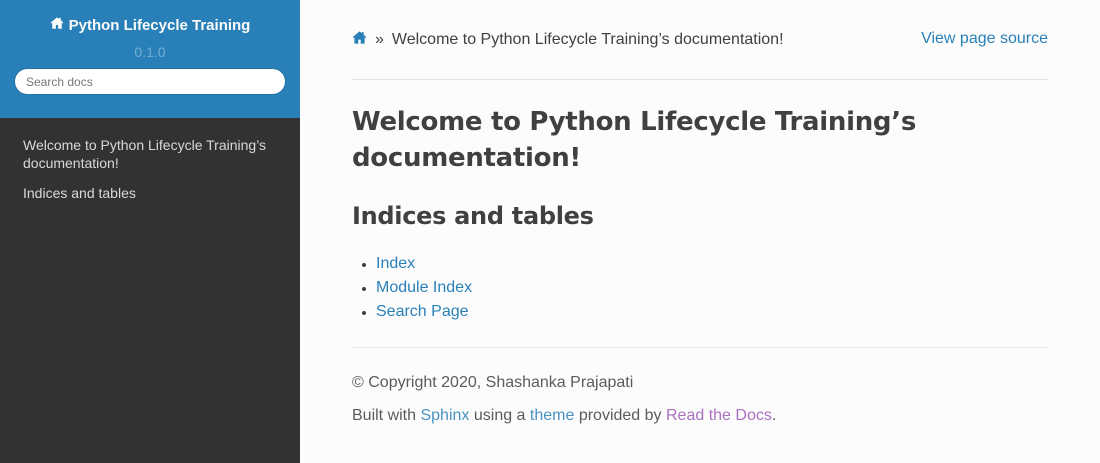  What do you see at coordinates (774, 415) in the screenshot?
I see `footer-period: .` at bounding box center [774, 415].